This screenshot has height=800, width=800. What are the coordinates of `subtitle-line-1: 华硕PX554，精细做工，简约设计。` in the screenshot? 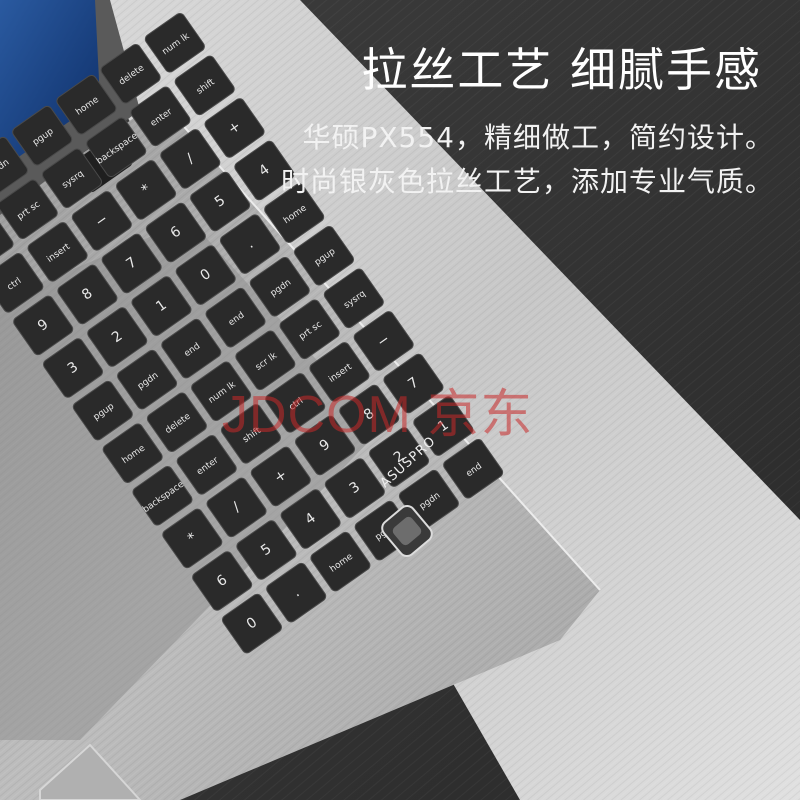 It's located at (538, 137).